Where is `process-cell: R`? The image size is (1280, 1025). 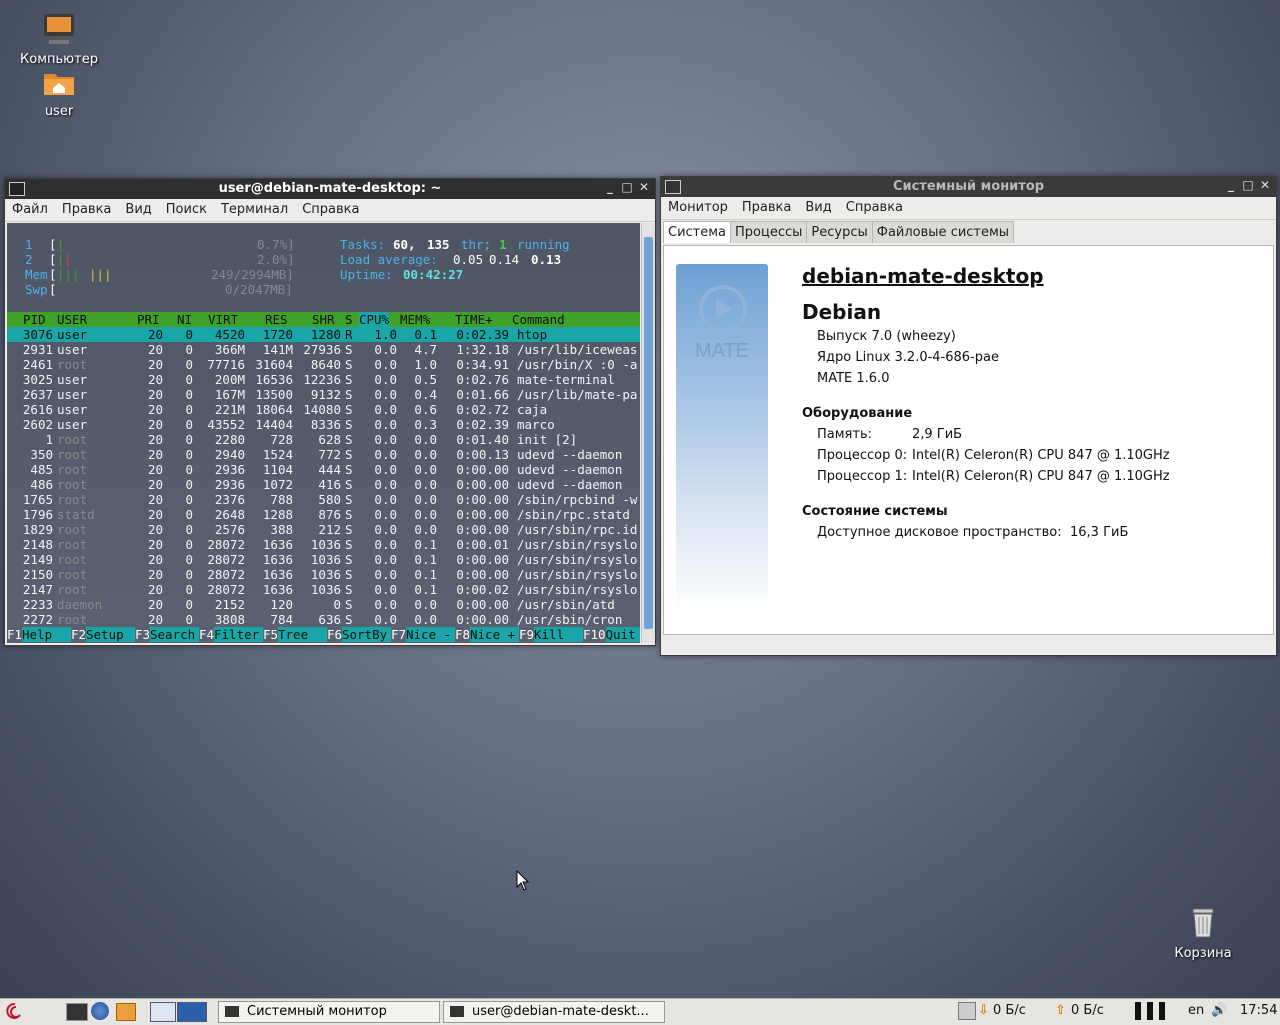
process-cell: R is located at coordinates (349, 334).